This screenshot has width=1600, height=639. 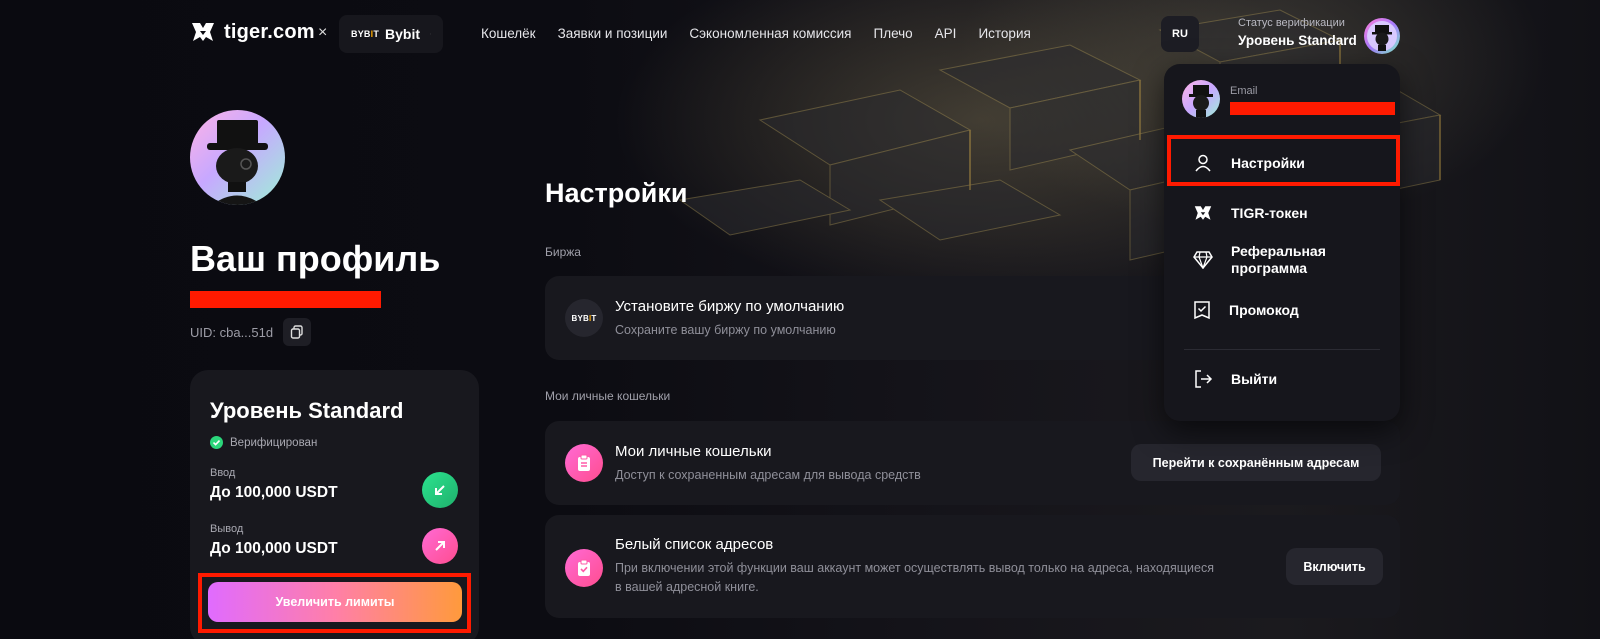 What do you see at coordinates (307, 410) in the screenshot?
I see `level-title: Уровень Standard` at bounding box center [307, 410].